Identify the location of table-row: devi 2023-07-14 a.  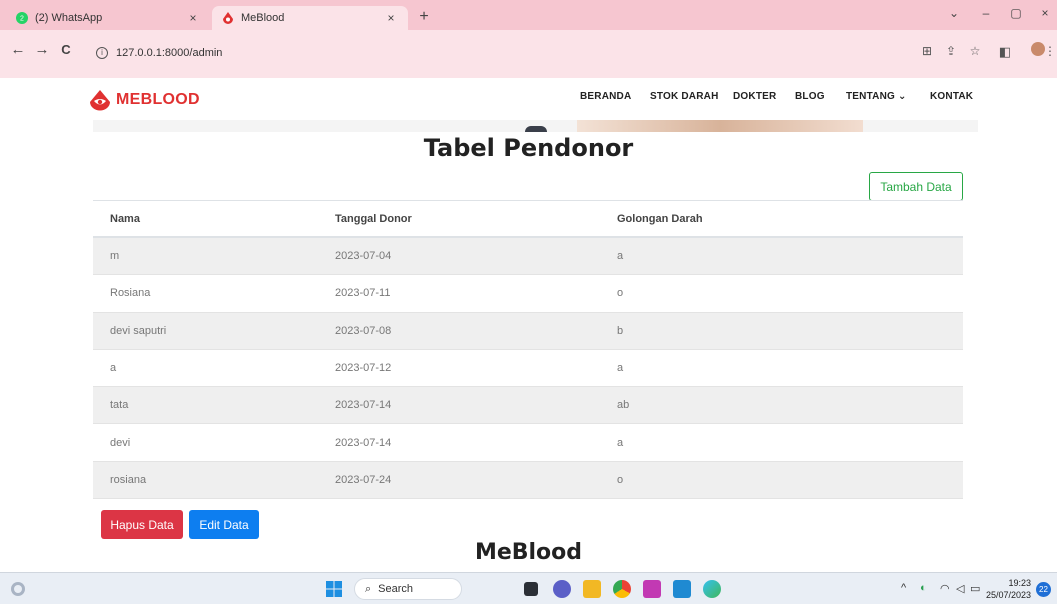
(528, 443).